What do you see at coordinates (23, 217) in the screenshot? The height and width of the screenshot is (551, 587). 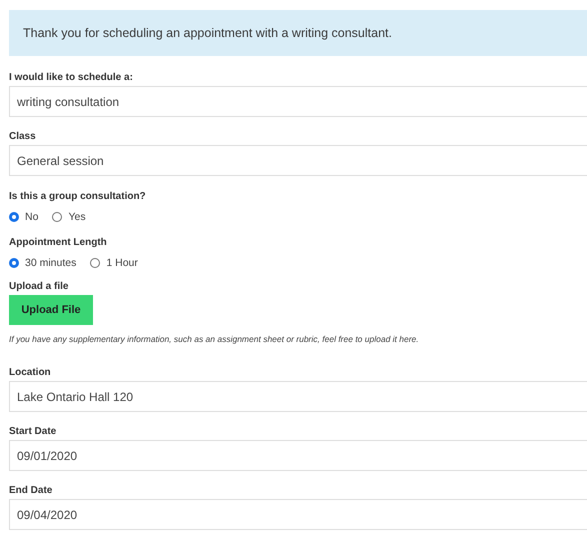 I see `radio-option: No` at bounding box center [23, 217].